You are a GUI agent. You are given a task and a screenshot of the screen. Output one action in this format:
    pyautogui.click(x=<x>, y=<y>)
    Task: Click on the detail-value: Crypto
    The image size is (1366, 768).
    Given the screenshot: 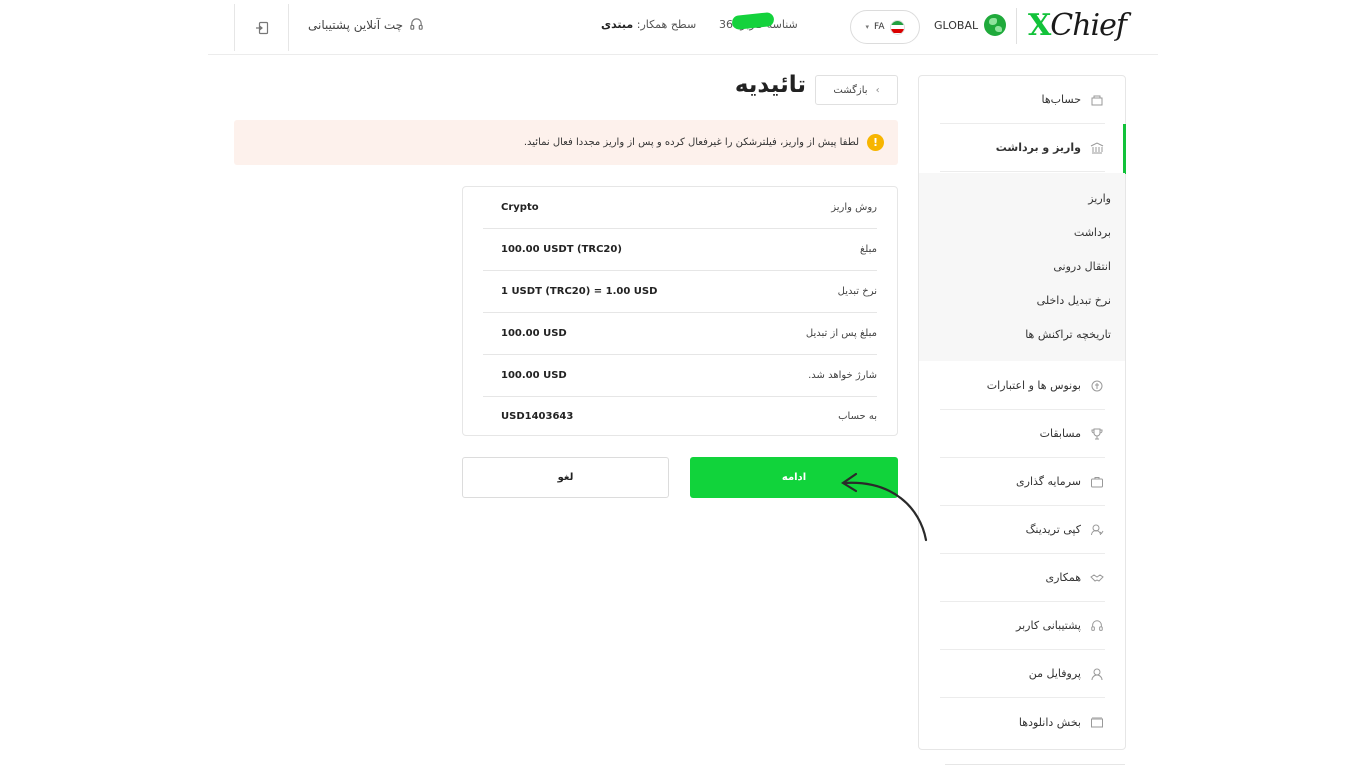 What is the action you would take?
    pyautogui.click(x=520, y=207)
    